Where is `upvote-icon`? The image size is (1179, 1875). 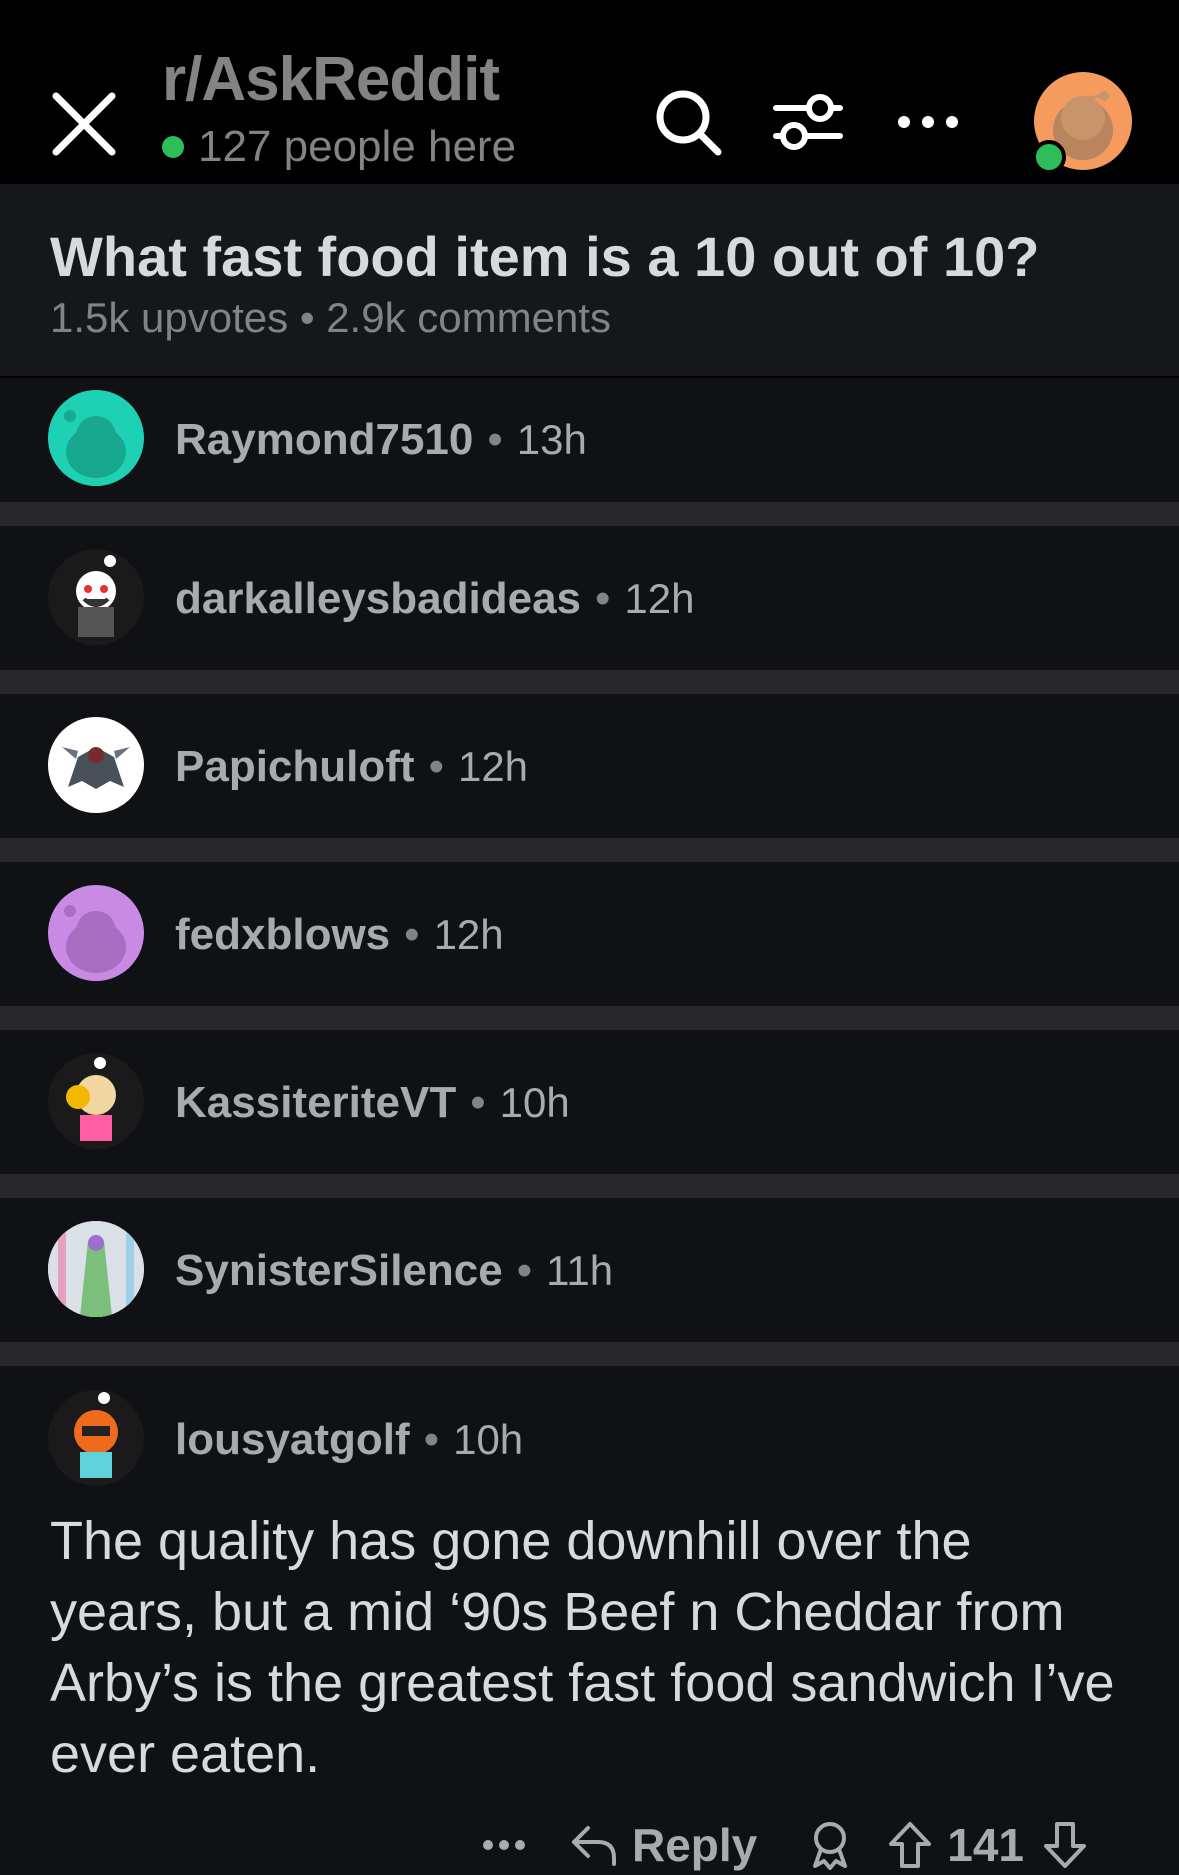
upvote-icon is located at coordinates (910, 1845).